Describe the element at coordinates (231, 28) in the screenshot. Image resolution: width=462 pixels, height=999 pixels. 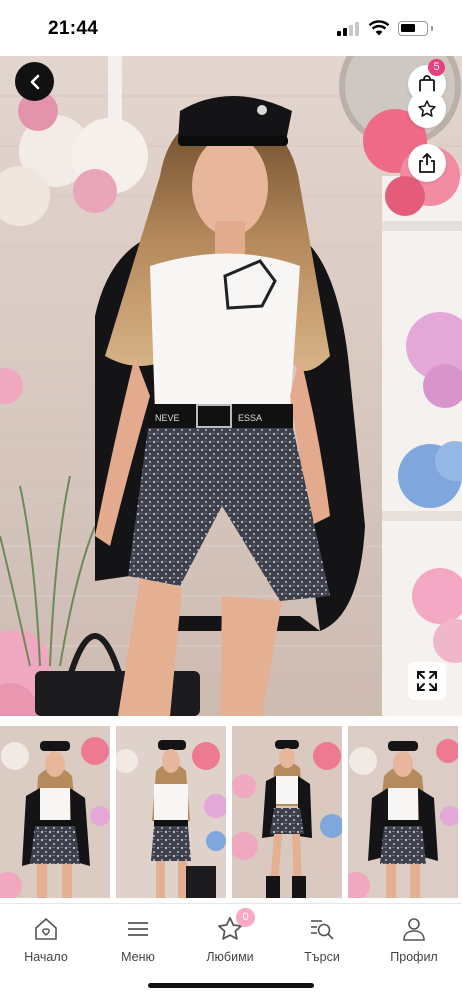
I see `status-bar: 21:44` at that location.